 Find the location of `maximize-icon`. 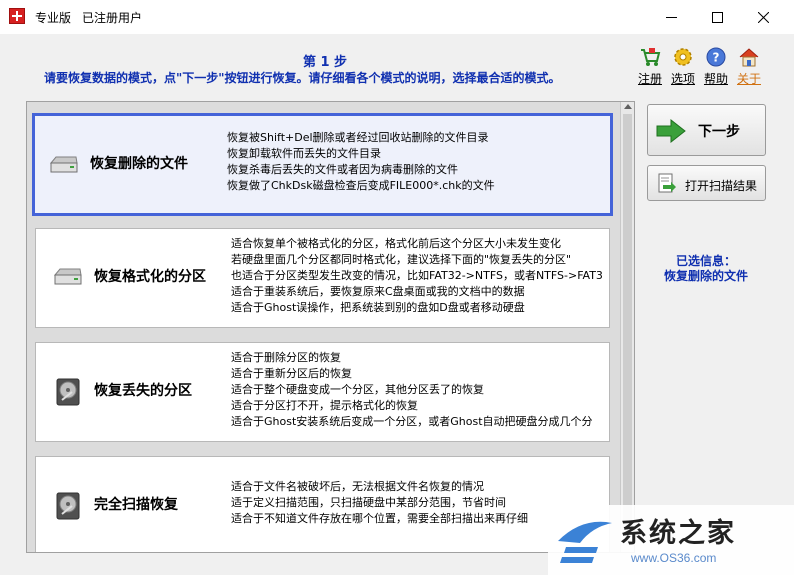

maximize-icon is located at coordinates (717, 17).